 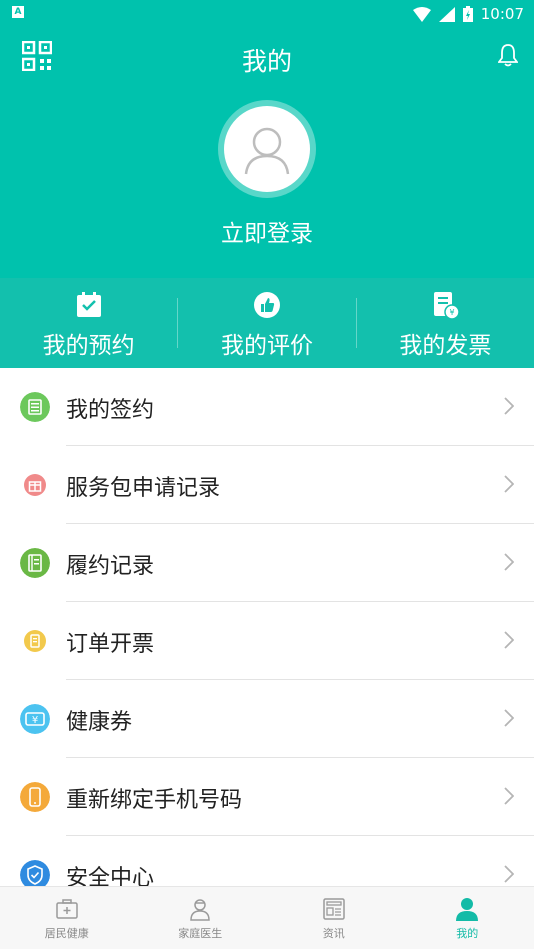 I want to click on page-title: 我的, so click(x=267, y=60).